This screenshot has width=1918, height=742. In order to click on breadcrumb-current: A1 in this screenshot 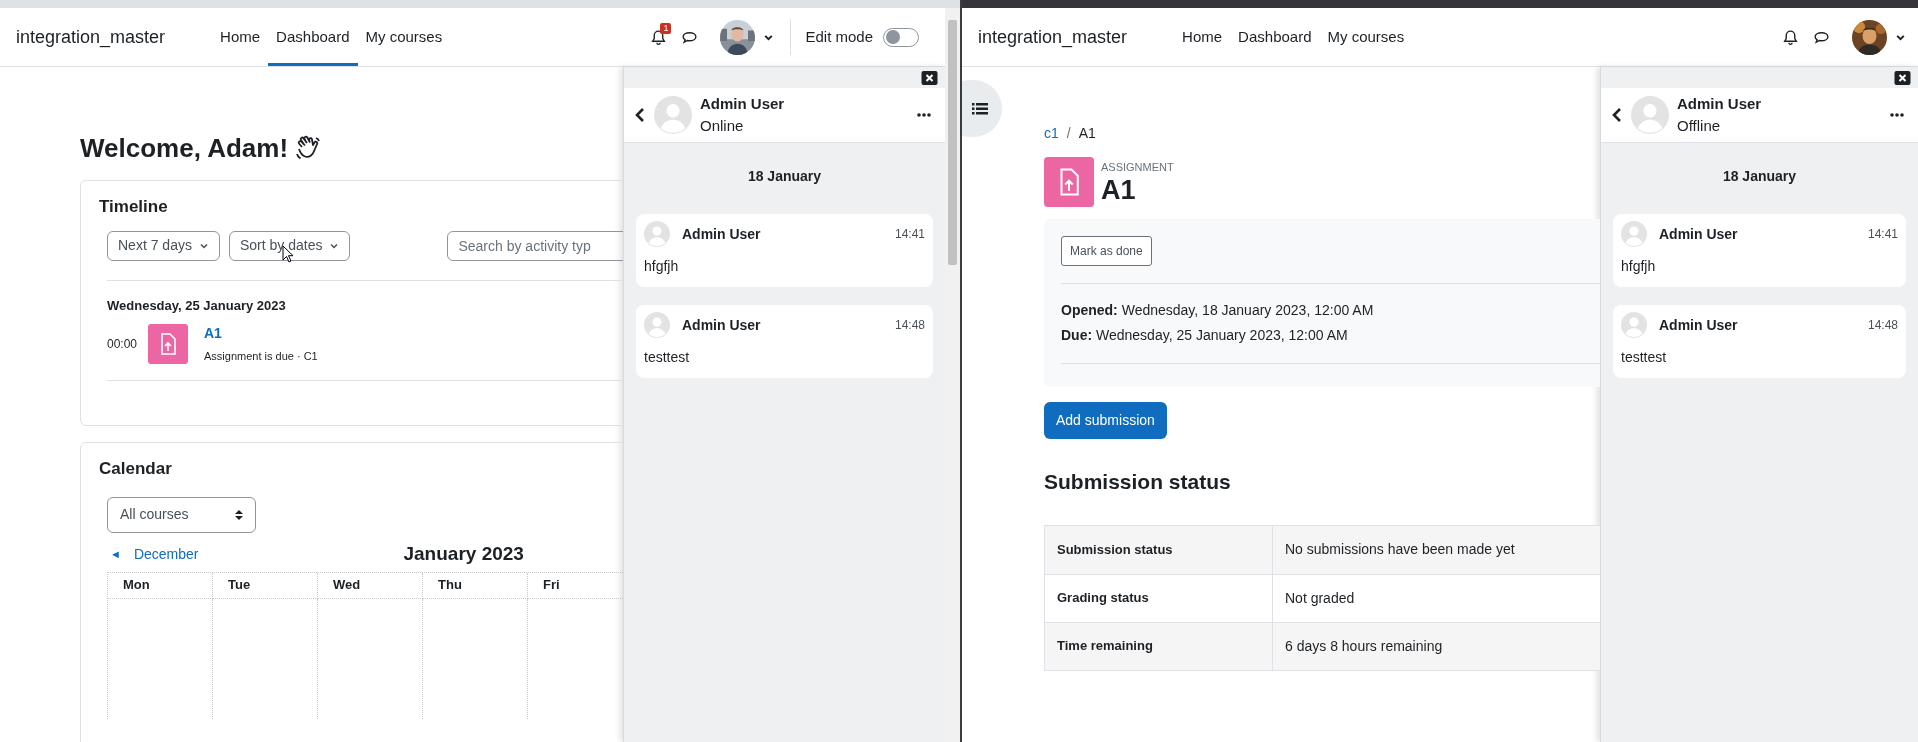, I will do `click(1087, 133)`.